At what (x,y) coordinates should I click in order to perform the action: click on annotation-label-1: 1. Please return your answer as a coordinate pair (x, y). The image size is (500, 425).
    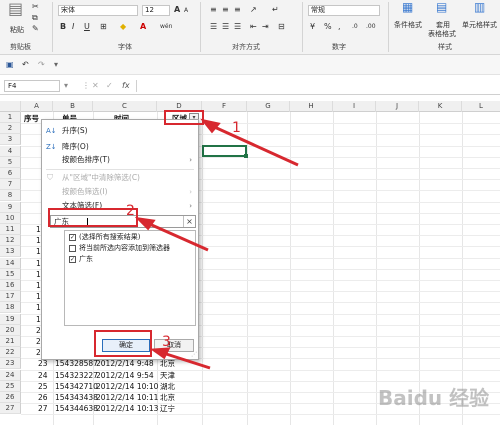
    Looking at the image, I should click on (236, 128).